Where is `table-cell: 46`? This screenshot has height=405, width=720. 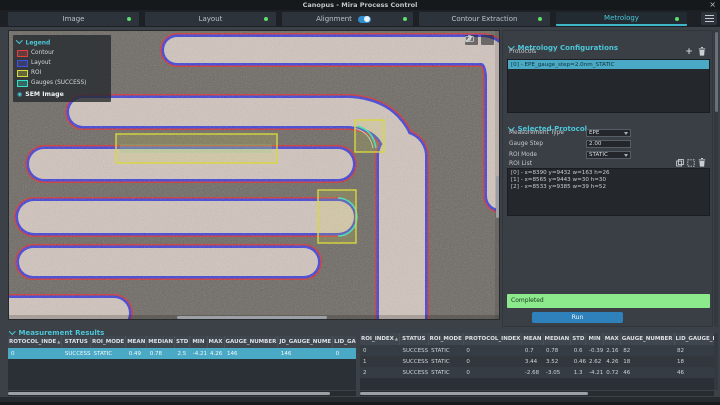
table-cell: 46 is located at coordinates (627, 372).